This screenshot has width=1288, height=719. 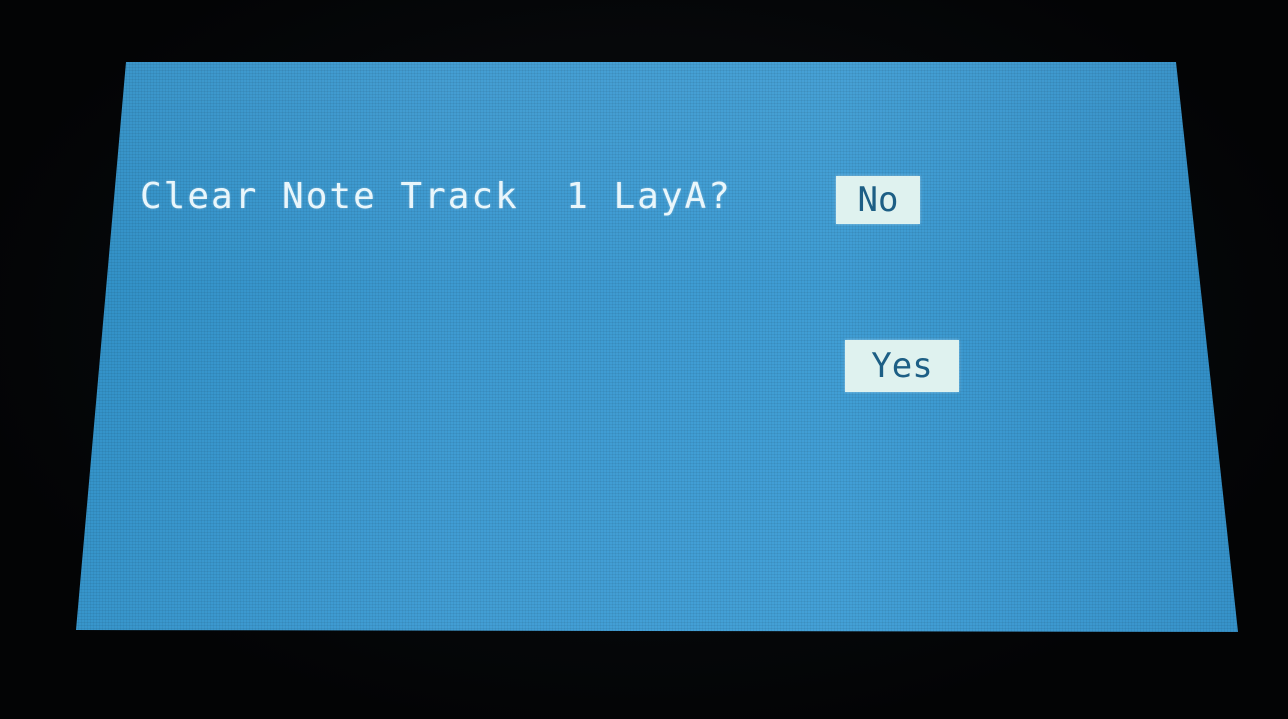 What do you see at coordinates (436, 196) in the screenshot?
I see `clear-track-prompt: Clear Note Track 1 LayA?` at bounding box center [436, 196].